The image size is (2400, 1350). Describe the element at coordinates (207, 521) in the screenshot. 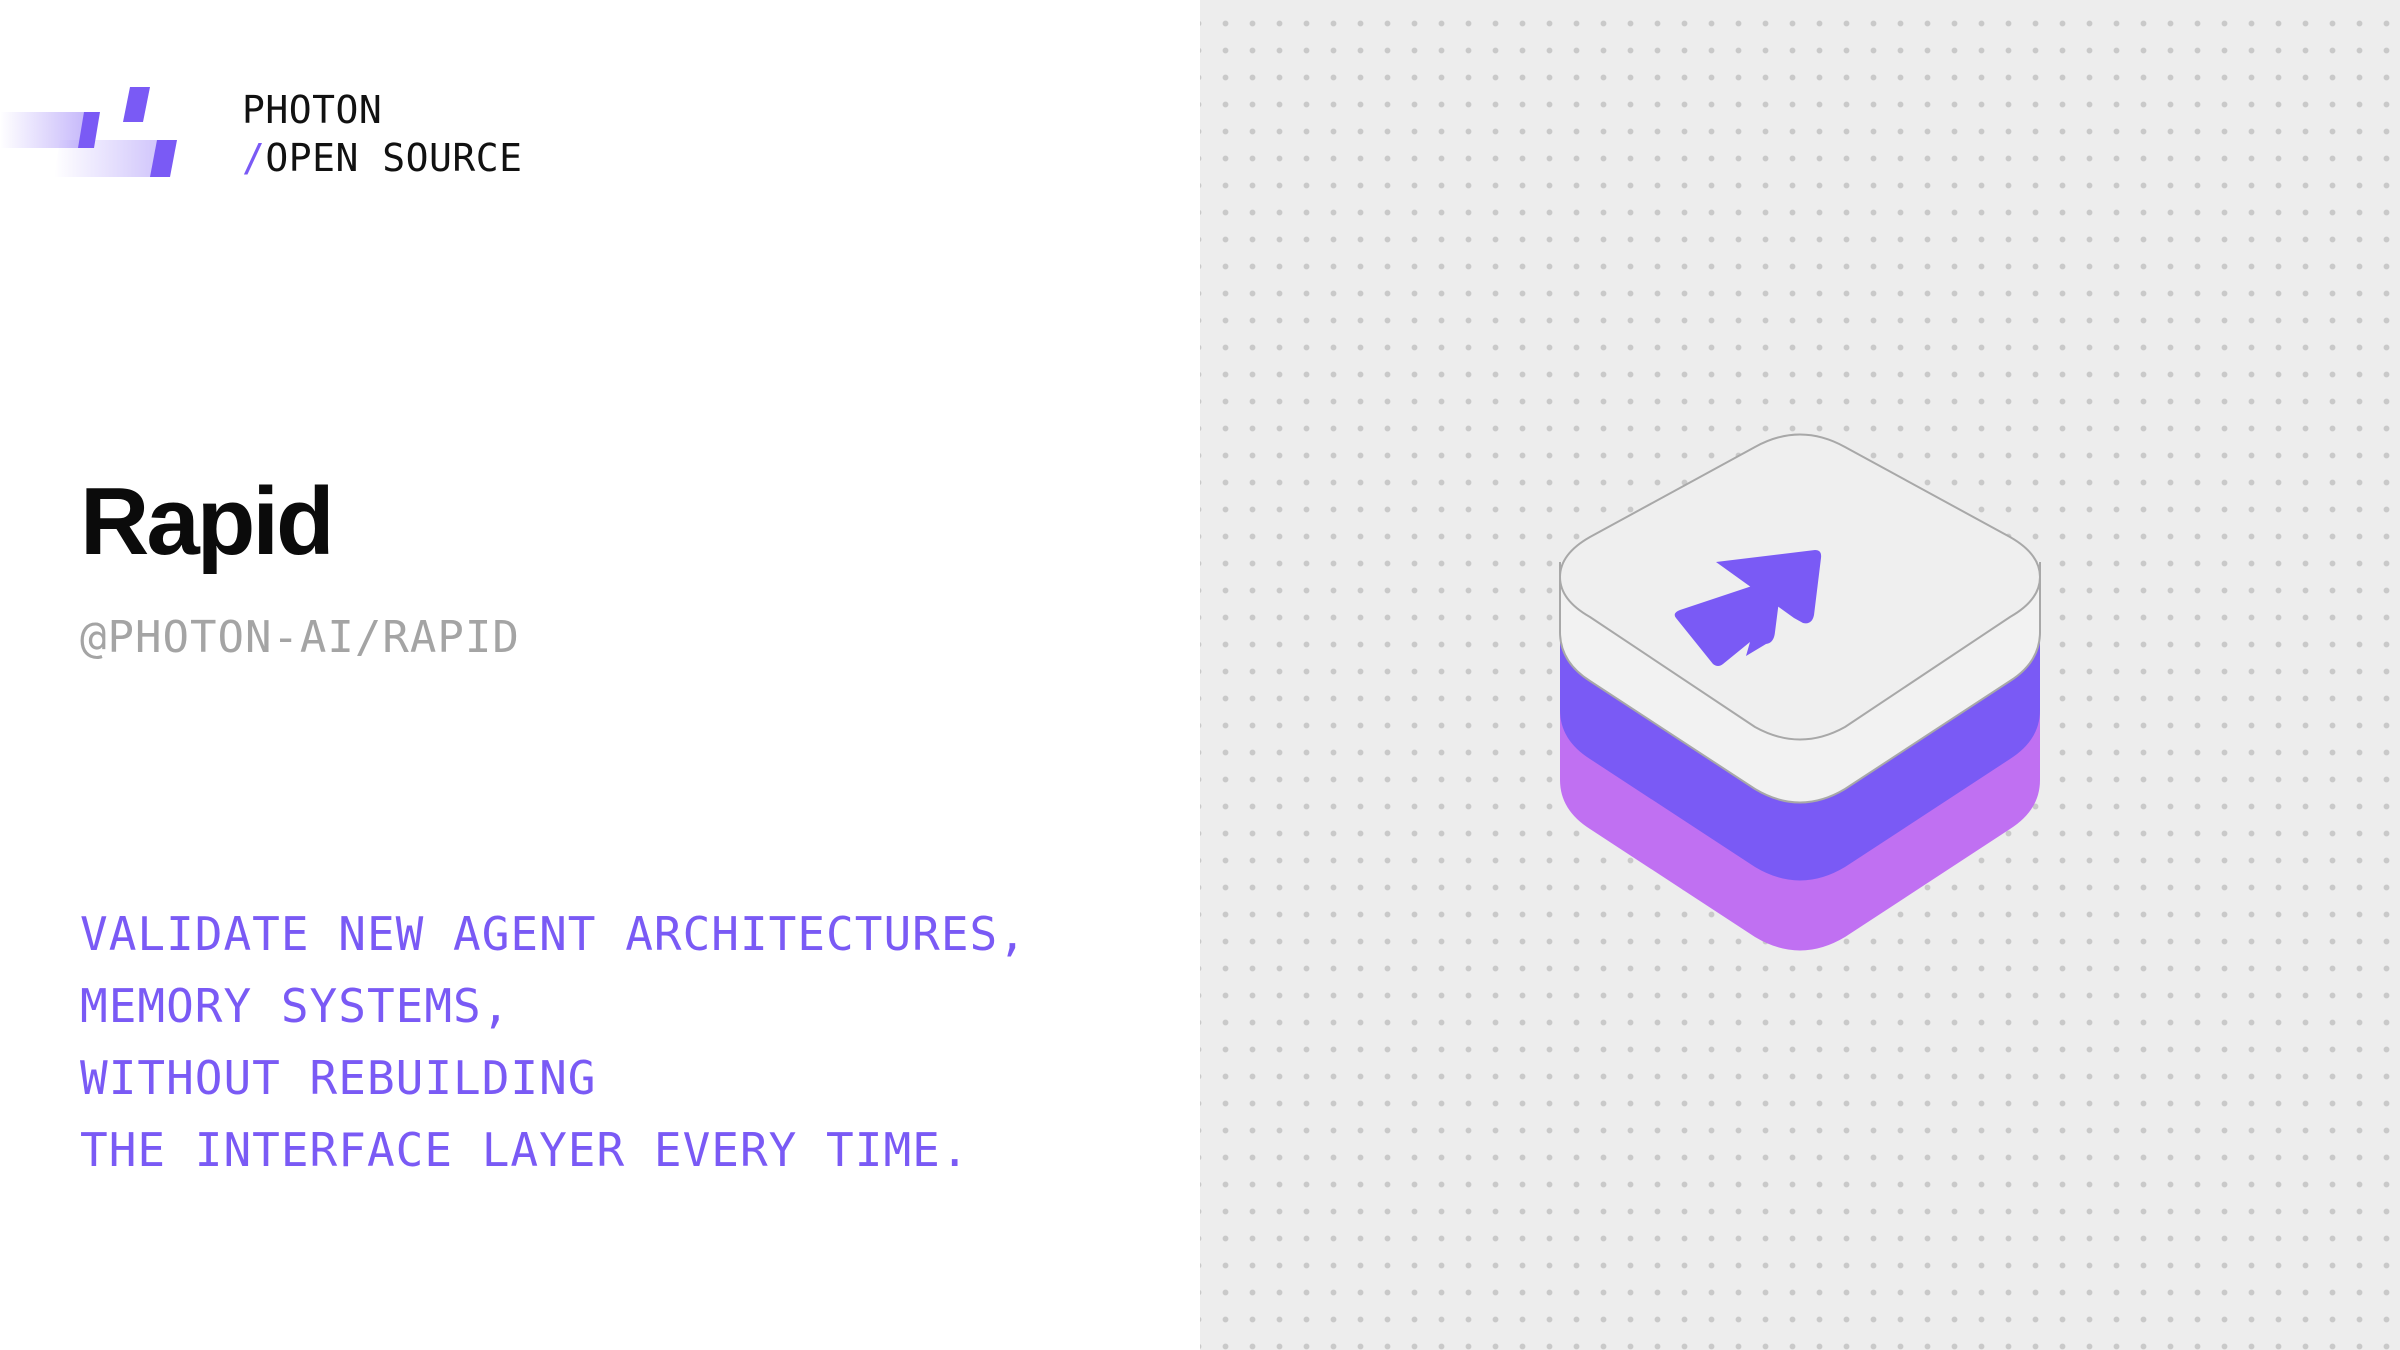

I see `project-title: Rapid` at that location.